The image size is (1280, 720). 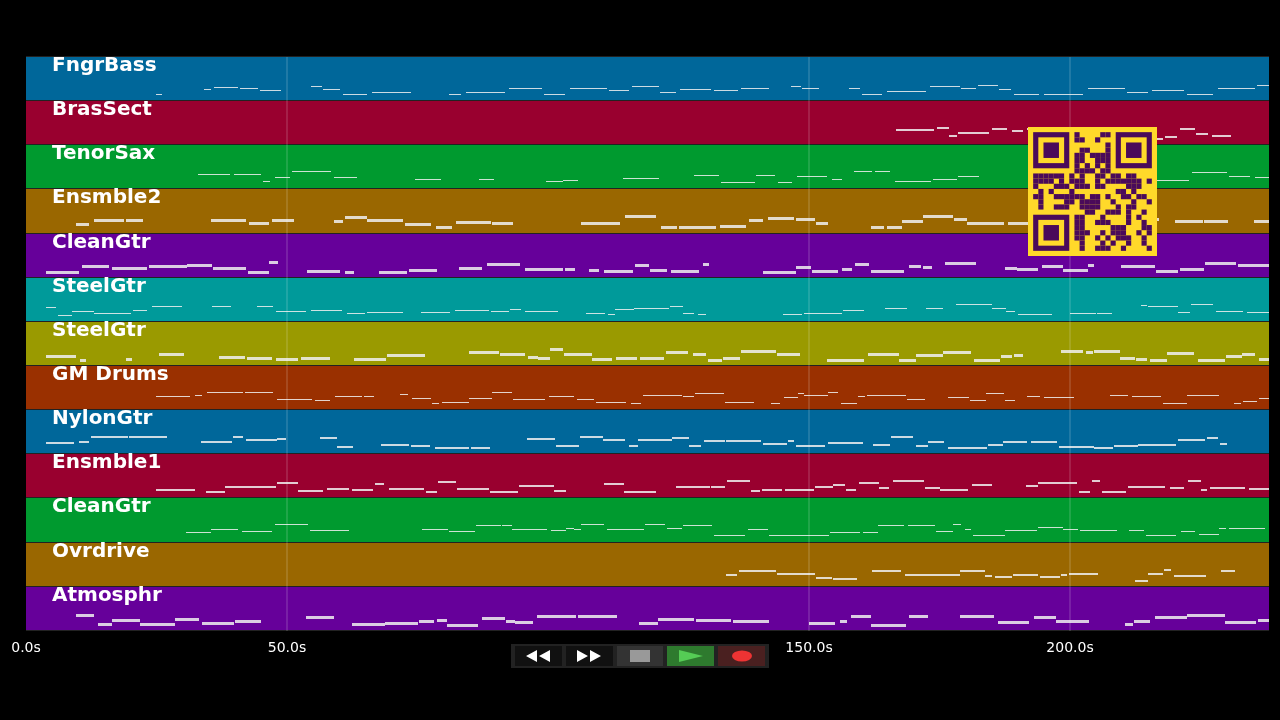 I want to click on play-button, so click(x=691, y=656).